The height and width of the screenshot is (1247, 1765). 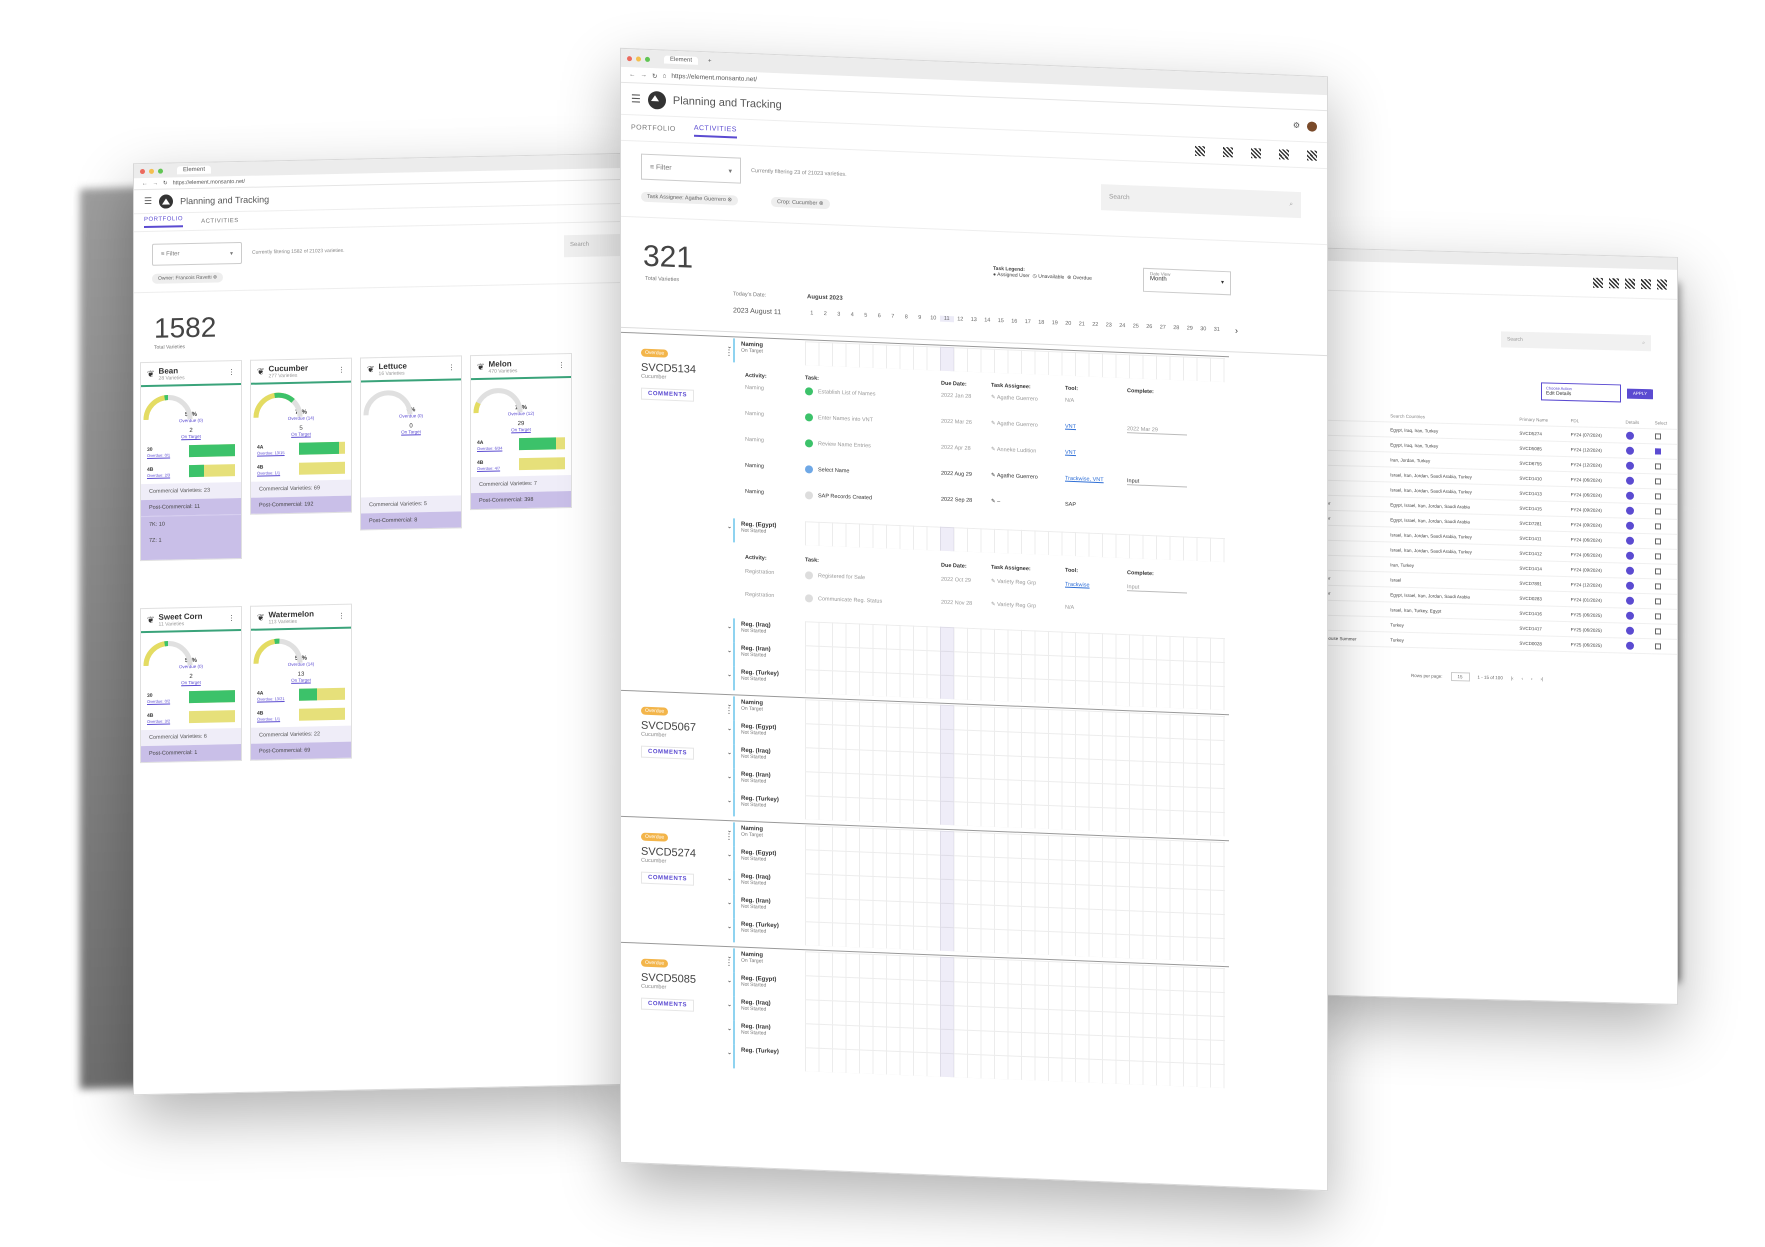 I want to click on last-page-icon: ›|, so click(x=1542, y=678).